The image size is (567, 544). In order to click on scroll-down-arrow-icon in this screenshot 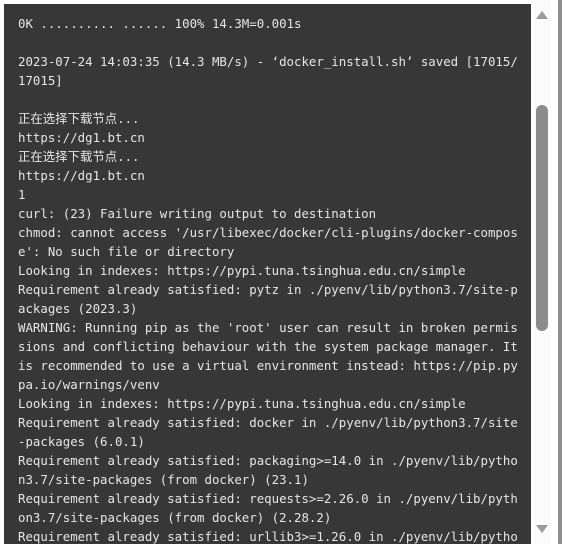, I will do `click(542, 529)`.